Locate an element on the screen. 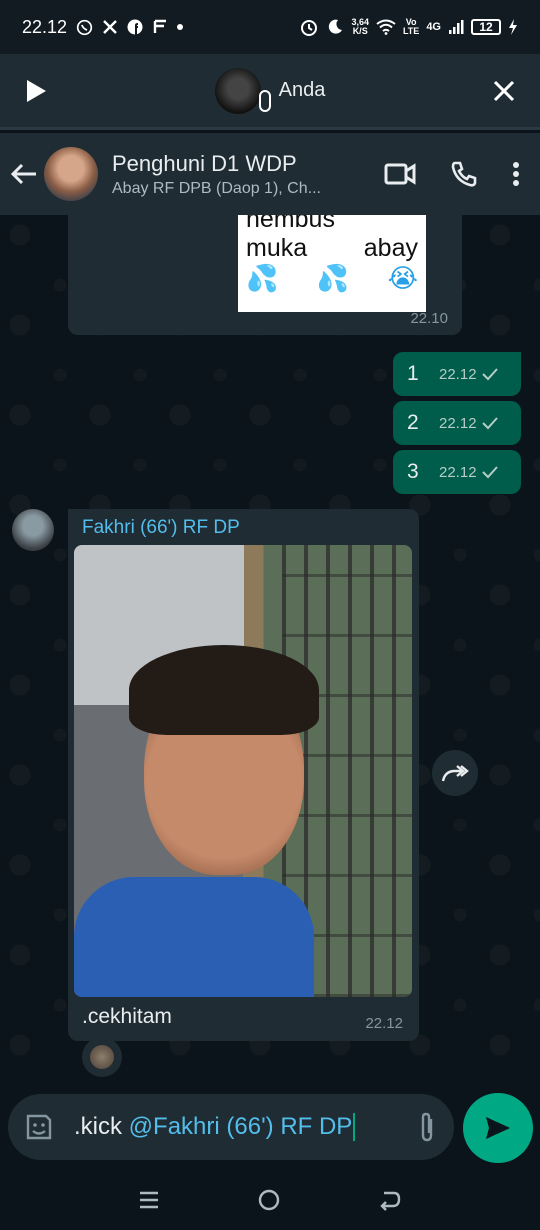  caption-text: .cekhitam is located at coordinates (127, 1016).